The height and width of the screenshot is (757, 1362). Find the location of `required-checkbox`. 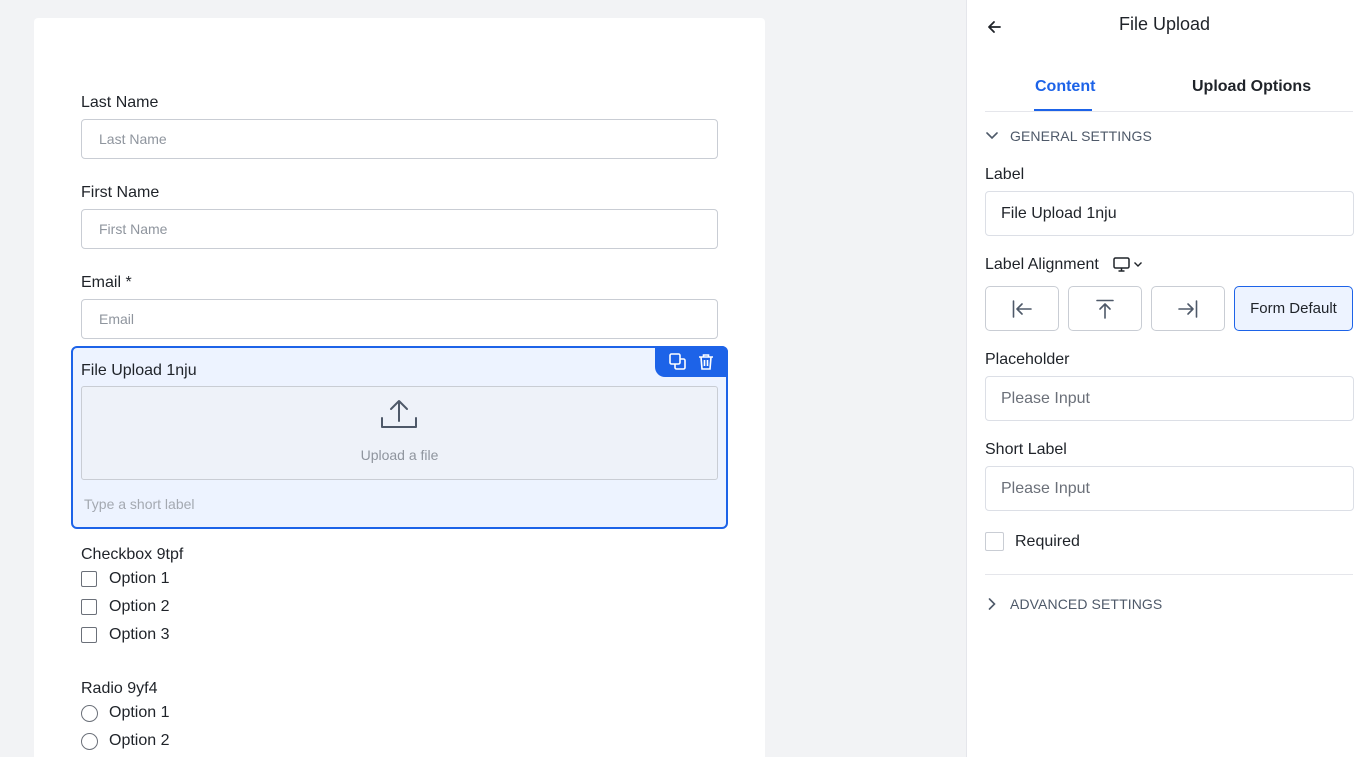

required-checkbox is located at coordinates (994, 541).